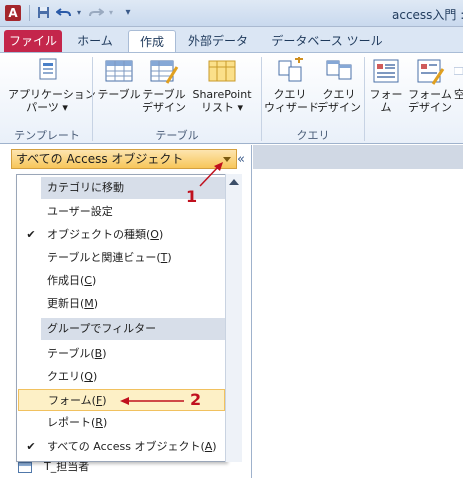 The width and height of the screenshot is (463, 478). I want to click on form-design-icon, so click(431, 72).